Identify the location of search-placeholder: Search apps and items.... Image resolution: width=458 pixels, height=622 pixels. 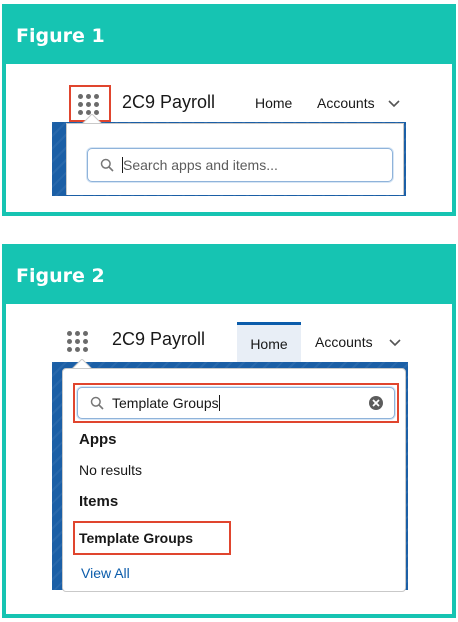
(200, 165).